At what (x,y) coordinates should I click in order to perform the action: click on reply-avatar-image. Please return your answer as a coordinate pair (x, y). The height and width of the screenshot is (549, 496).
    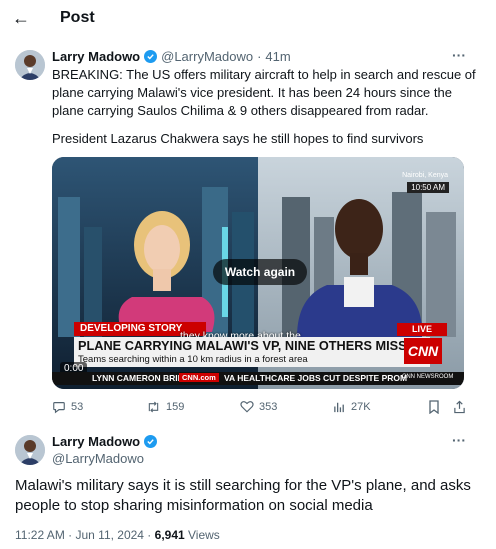
    Looking at the image, I should click on (30, 450).